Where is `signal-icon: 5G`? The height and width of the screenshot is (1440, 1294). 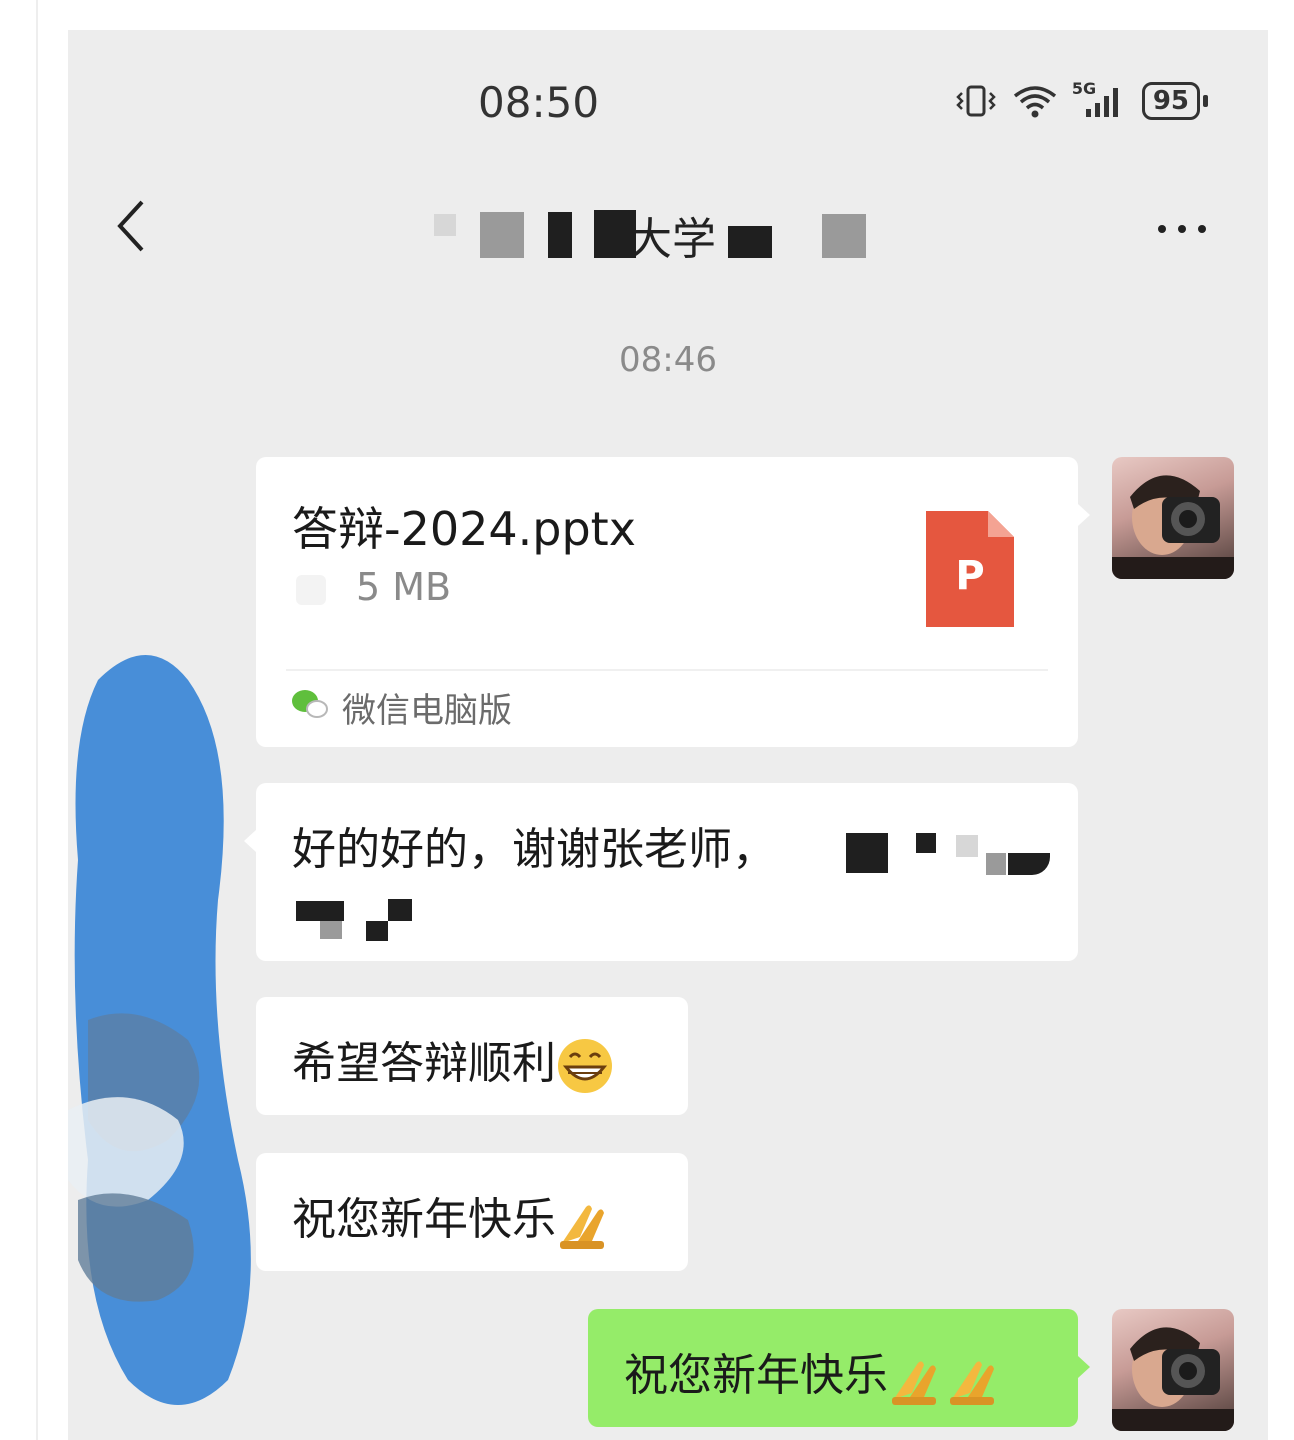 signal-icon: 5G is located at coordinates (1100, 99).